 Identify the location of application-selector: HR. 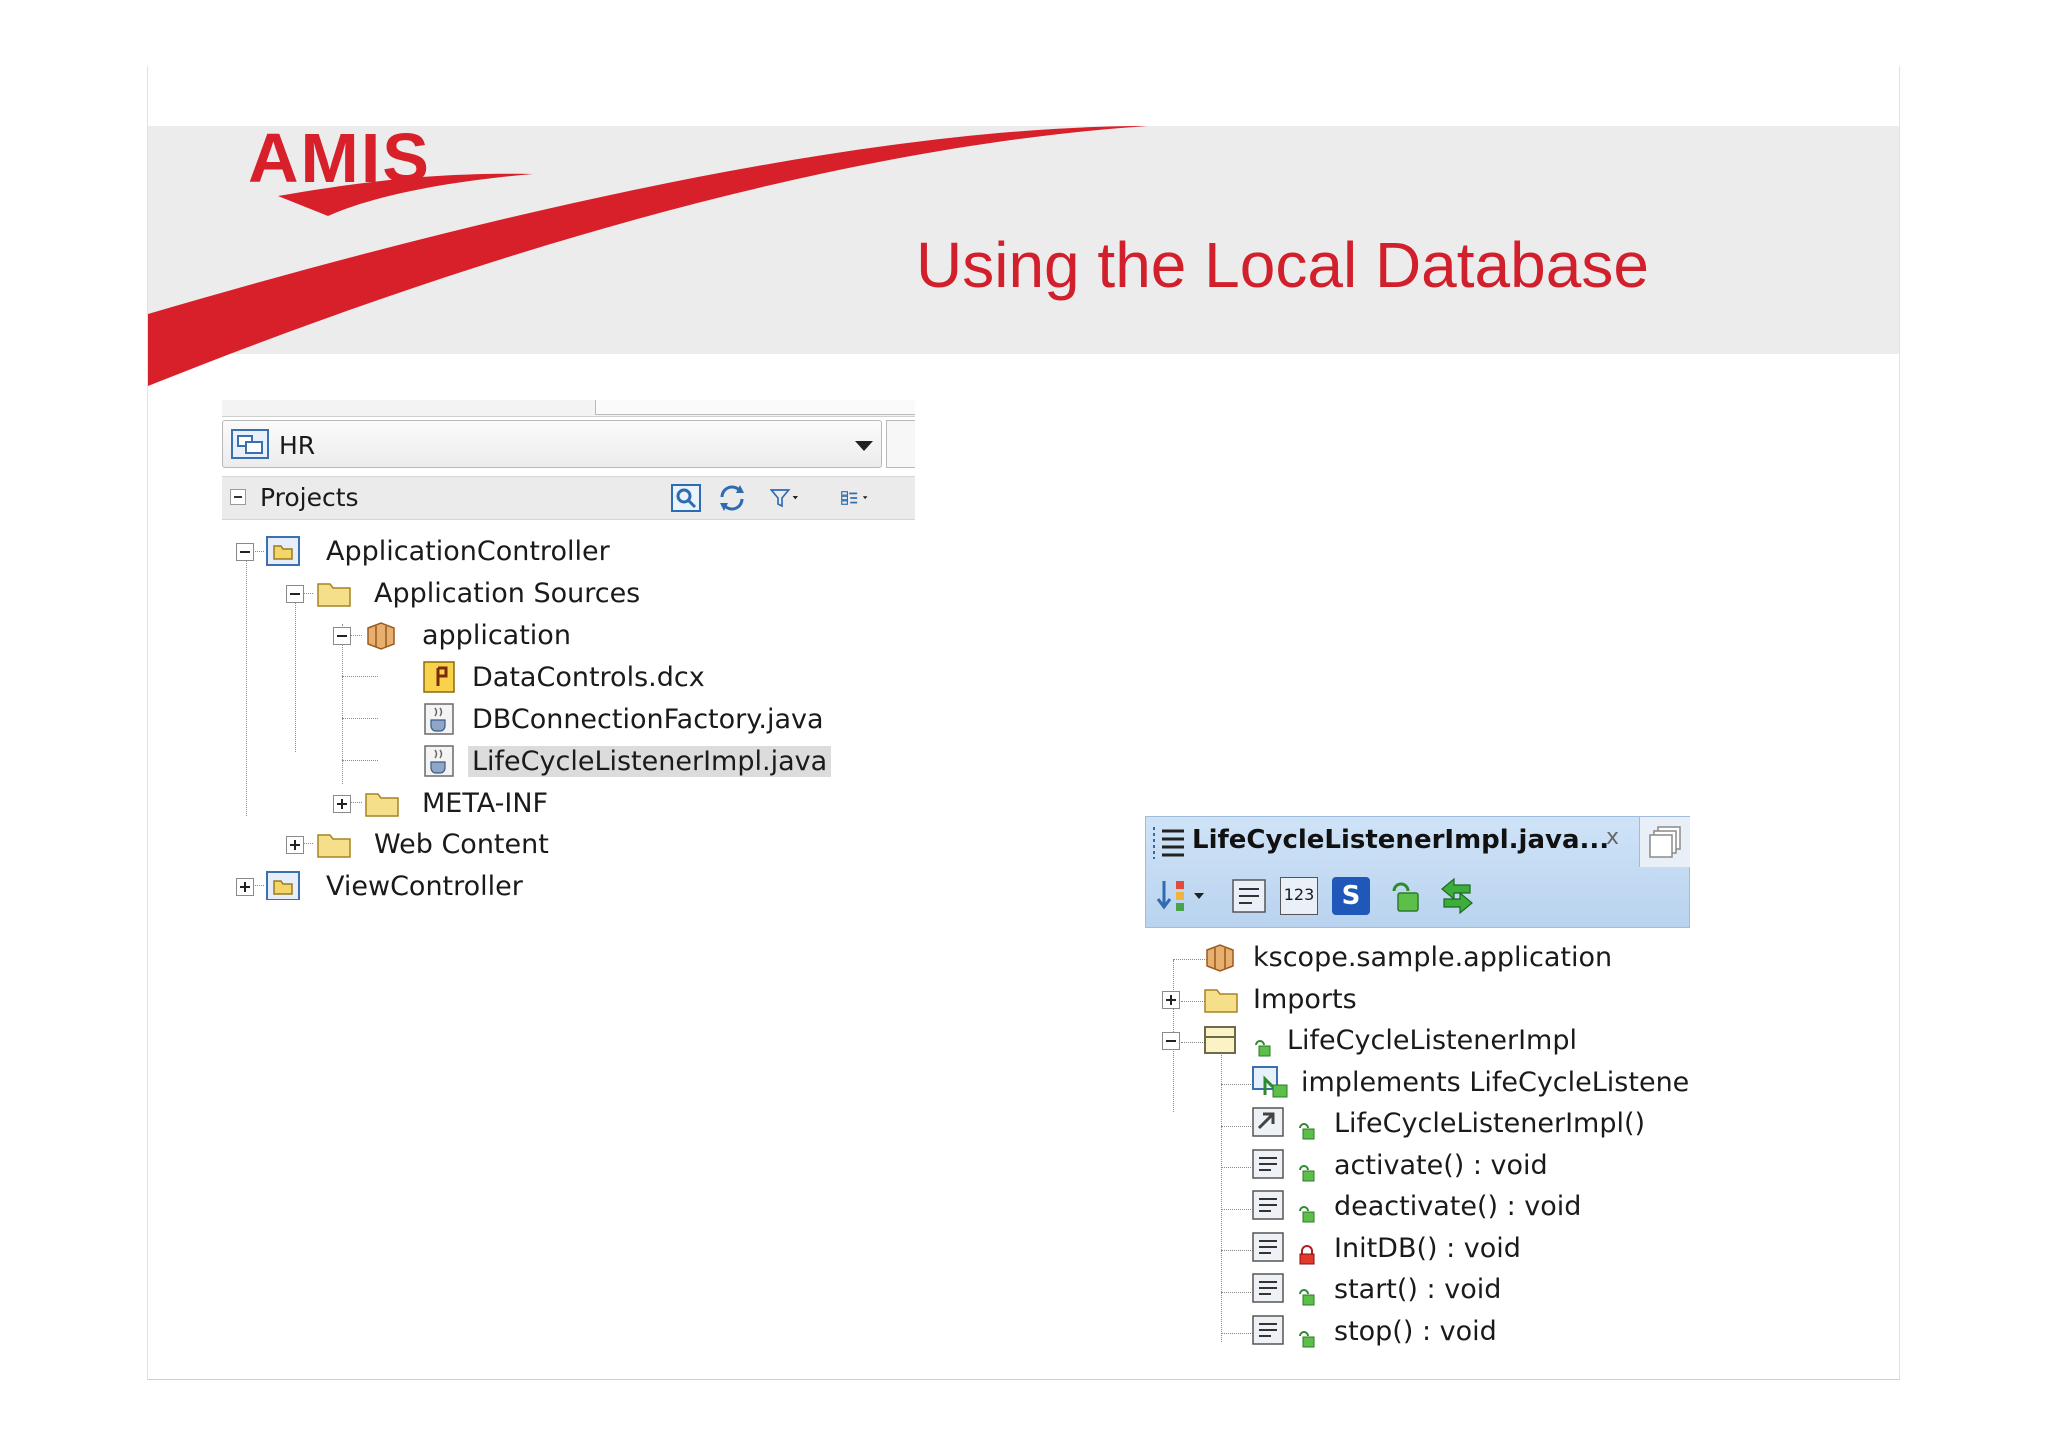
(552, 444).